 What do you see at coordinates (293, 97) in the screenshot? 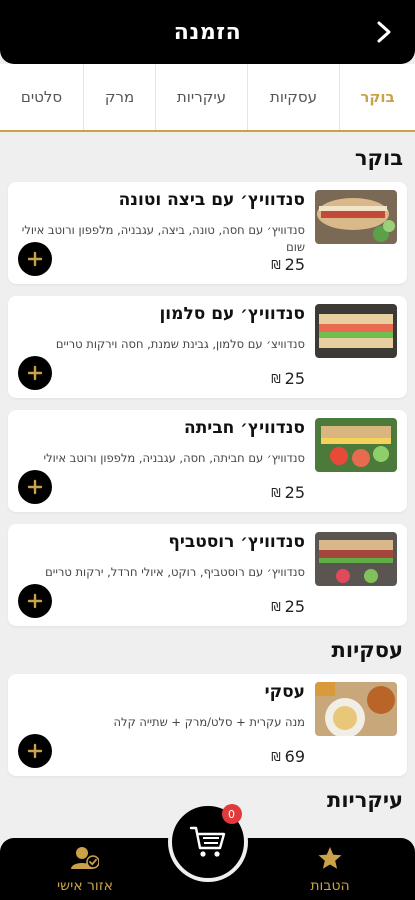
I see `tab-business: עסקיות` at bounding box center [293, 97].